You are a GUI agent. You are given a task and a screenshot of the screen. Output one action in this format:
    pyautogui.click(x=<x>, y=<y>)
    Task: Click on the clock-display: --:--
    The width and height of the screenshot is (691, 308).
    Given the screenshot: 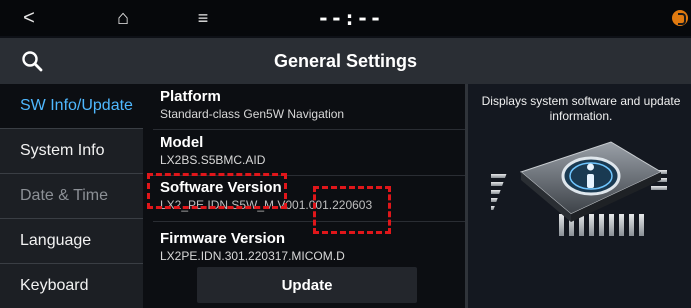 What is the action you would take?
    pyautogui.click(x=350, y=18)
    